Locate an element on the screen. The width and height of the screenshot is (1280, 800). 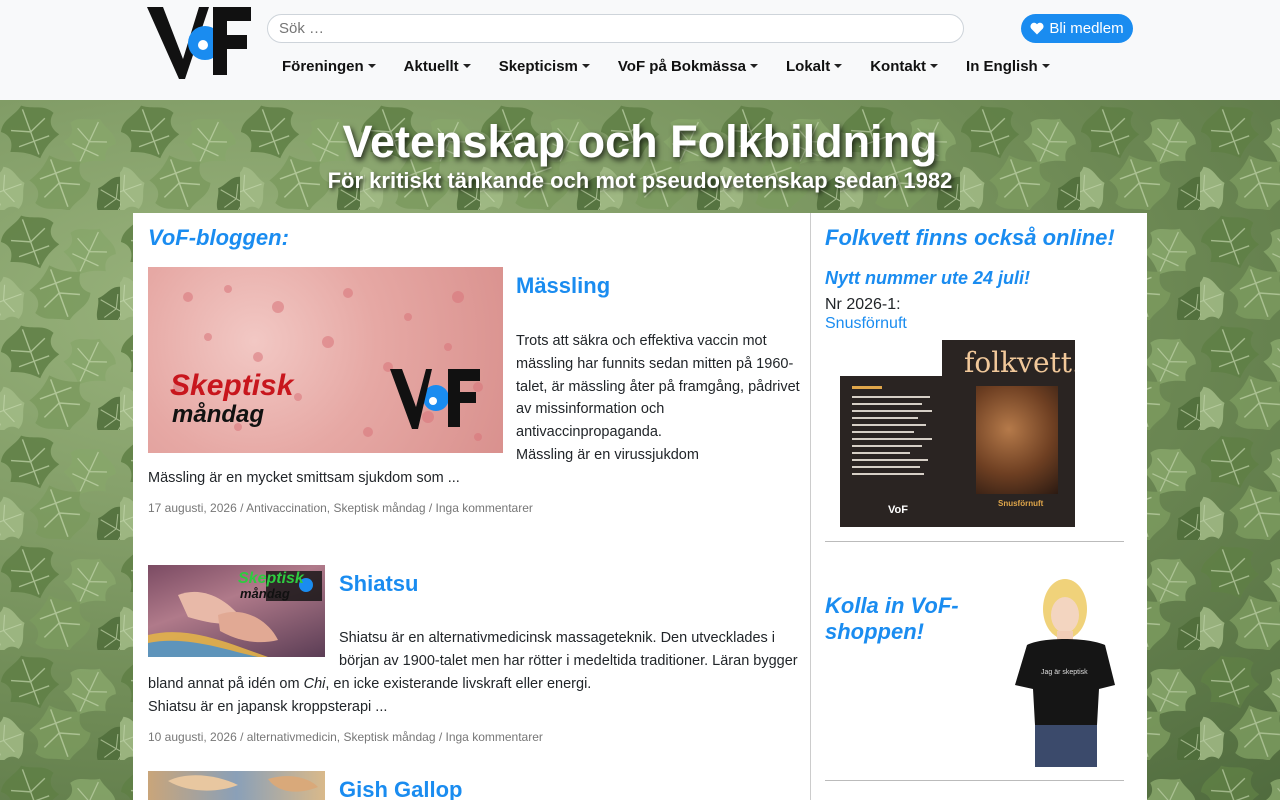
heart-icon is located at coordinates (1037, 28).